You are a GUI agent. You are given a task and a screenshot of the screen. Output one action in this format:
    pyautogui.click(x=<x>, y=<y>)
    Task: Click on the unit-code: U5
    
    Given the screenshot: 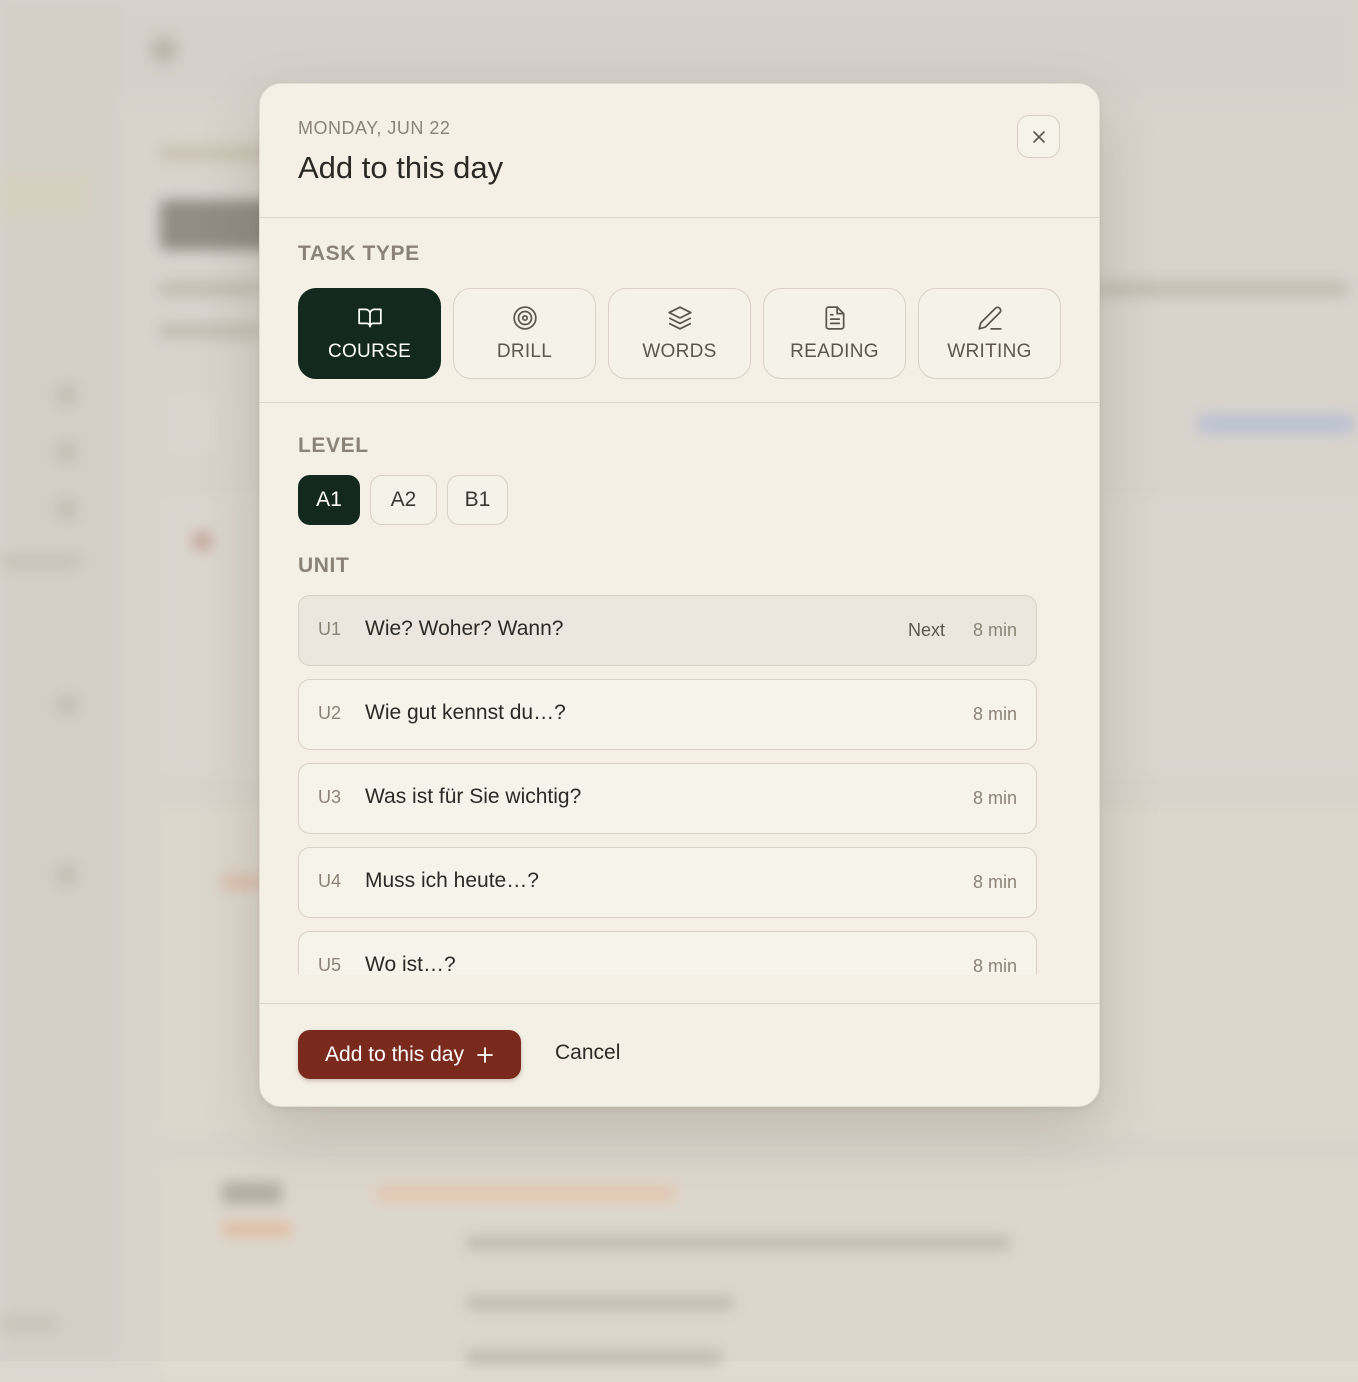 What is the action you would take?
    pyautogui.click(x=330, y=965)
    